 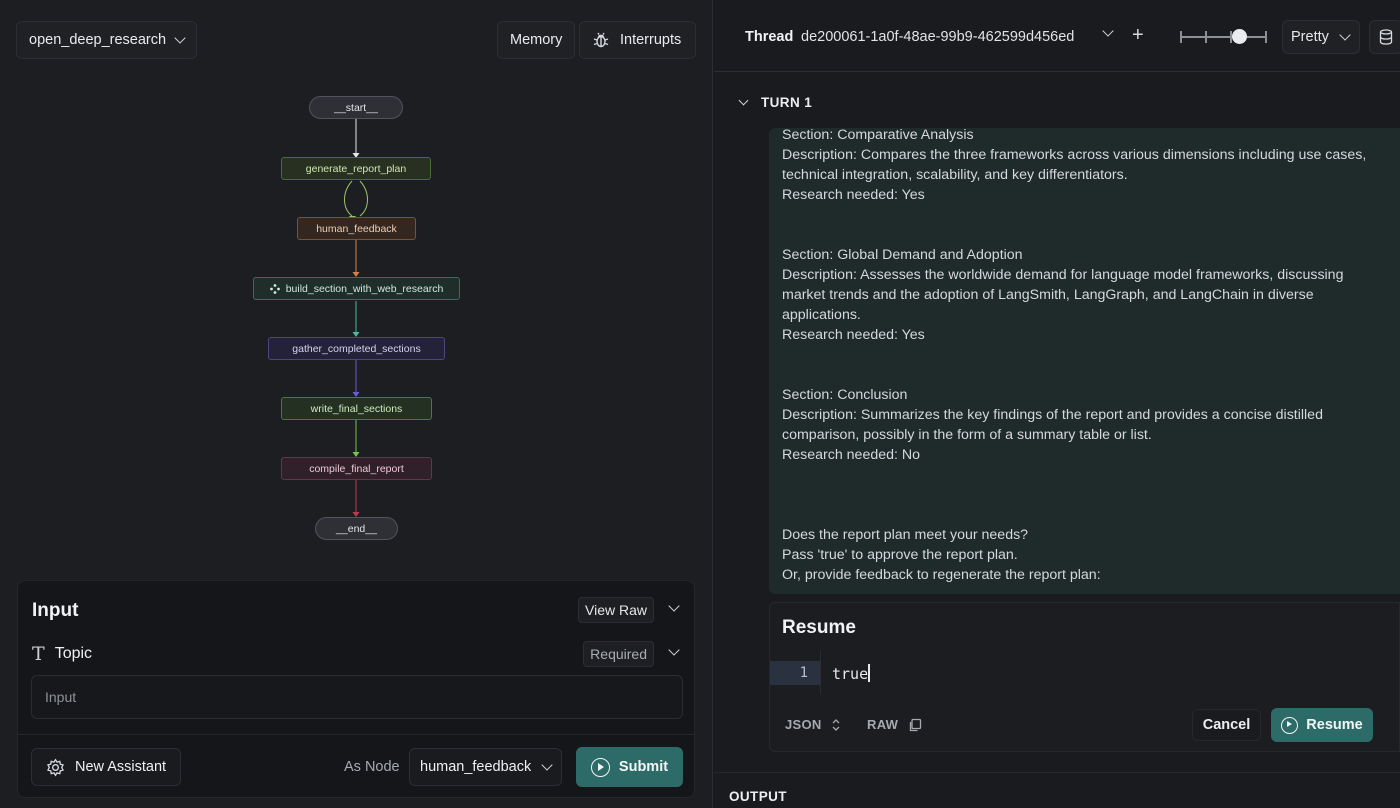 I want to click on graph-toolbar: open_deep_research Memory Interrupts, so click(x=356, y=39).